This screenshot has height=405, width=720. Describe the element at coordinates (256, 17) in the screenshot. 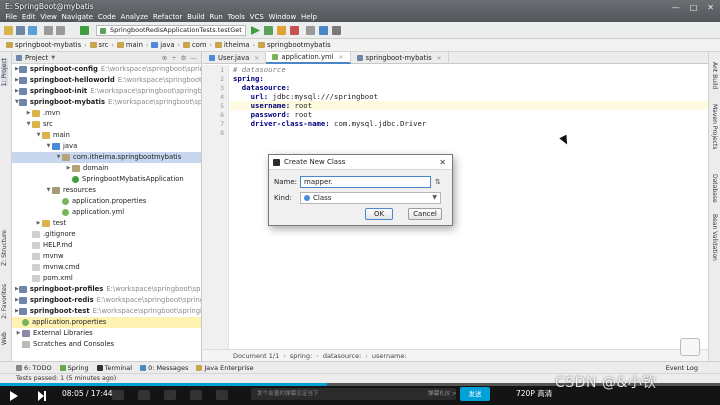

I see `menu-vcs: VCS` at that location.